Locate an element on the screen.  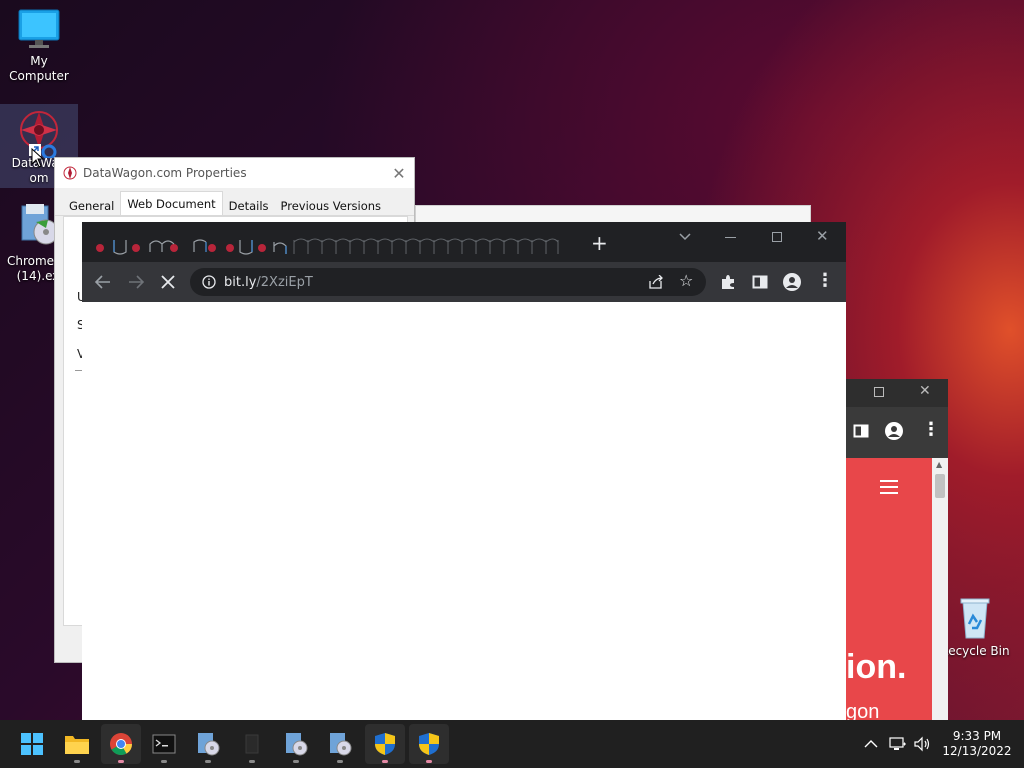
browser-behind-toolbar: ⋮ is located at coordinates (897, 432).